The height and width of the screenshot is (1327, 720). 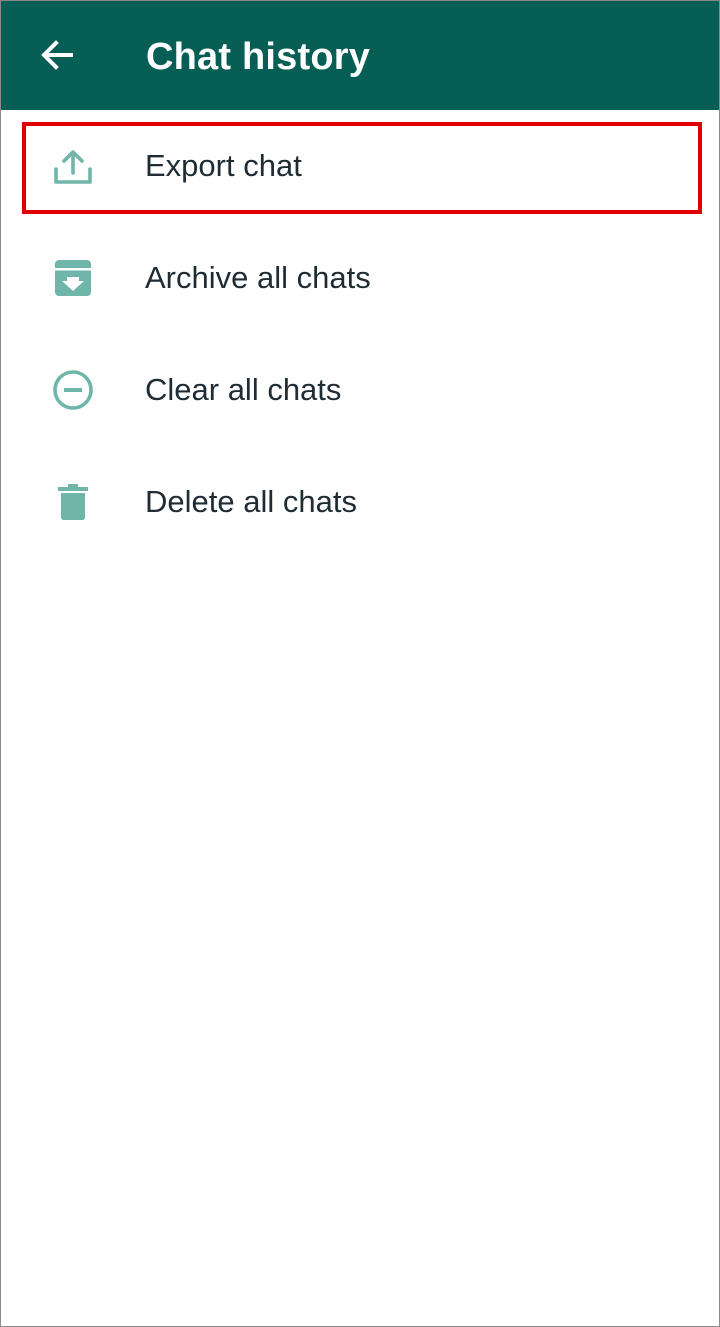 I want to click on arrow-left-icon, so click(x=57, y=55).